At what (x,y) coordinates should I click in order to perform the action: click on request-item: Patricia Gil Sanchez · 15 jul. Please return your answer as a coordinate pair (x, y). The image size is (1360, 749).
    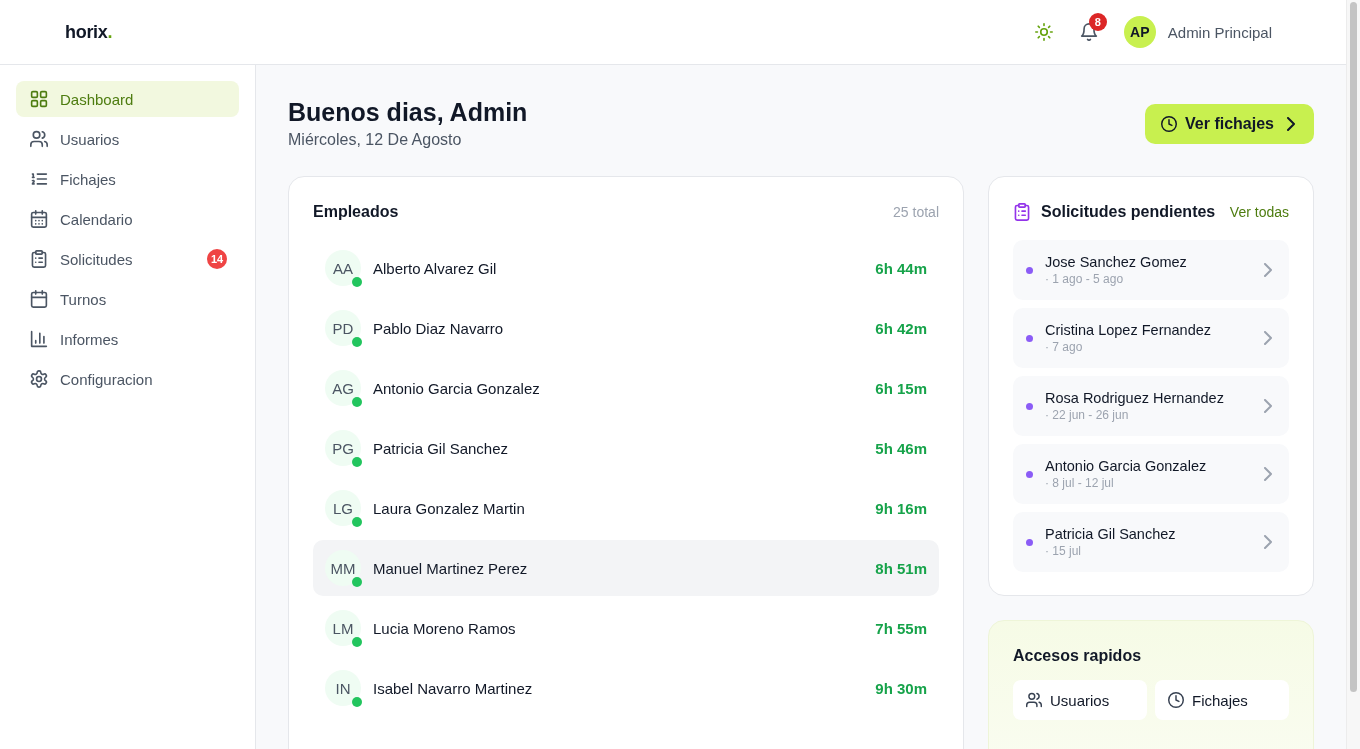
    Looking at the image, I should click on (1151, 542).